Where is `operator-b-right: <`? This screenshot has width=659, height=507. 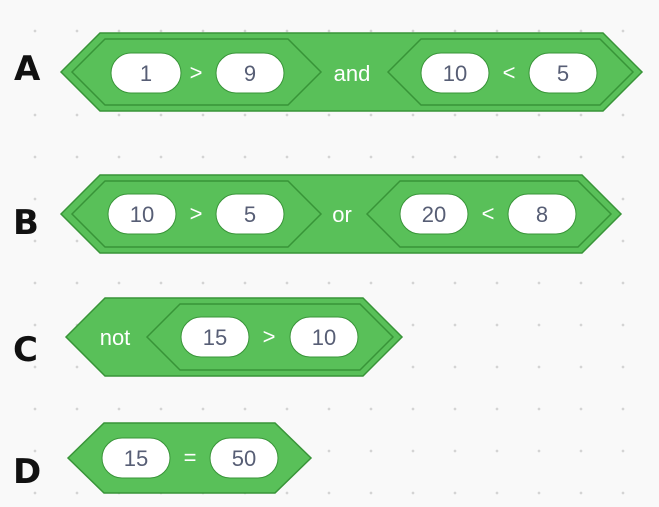
operator-b-right: < is located at coordinates (488, 213).